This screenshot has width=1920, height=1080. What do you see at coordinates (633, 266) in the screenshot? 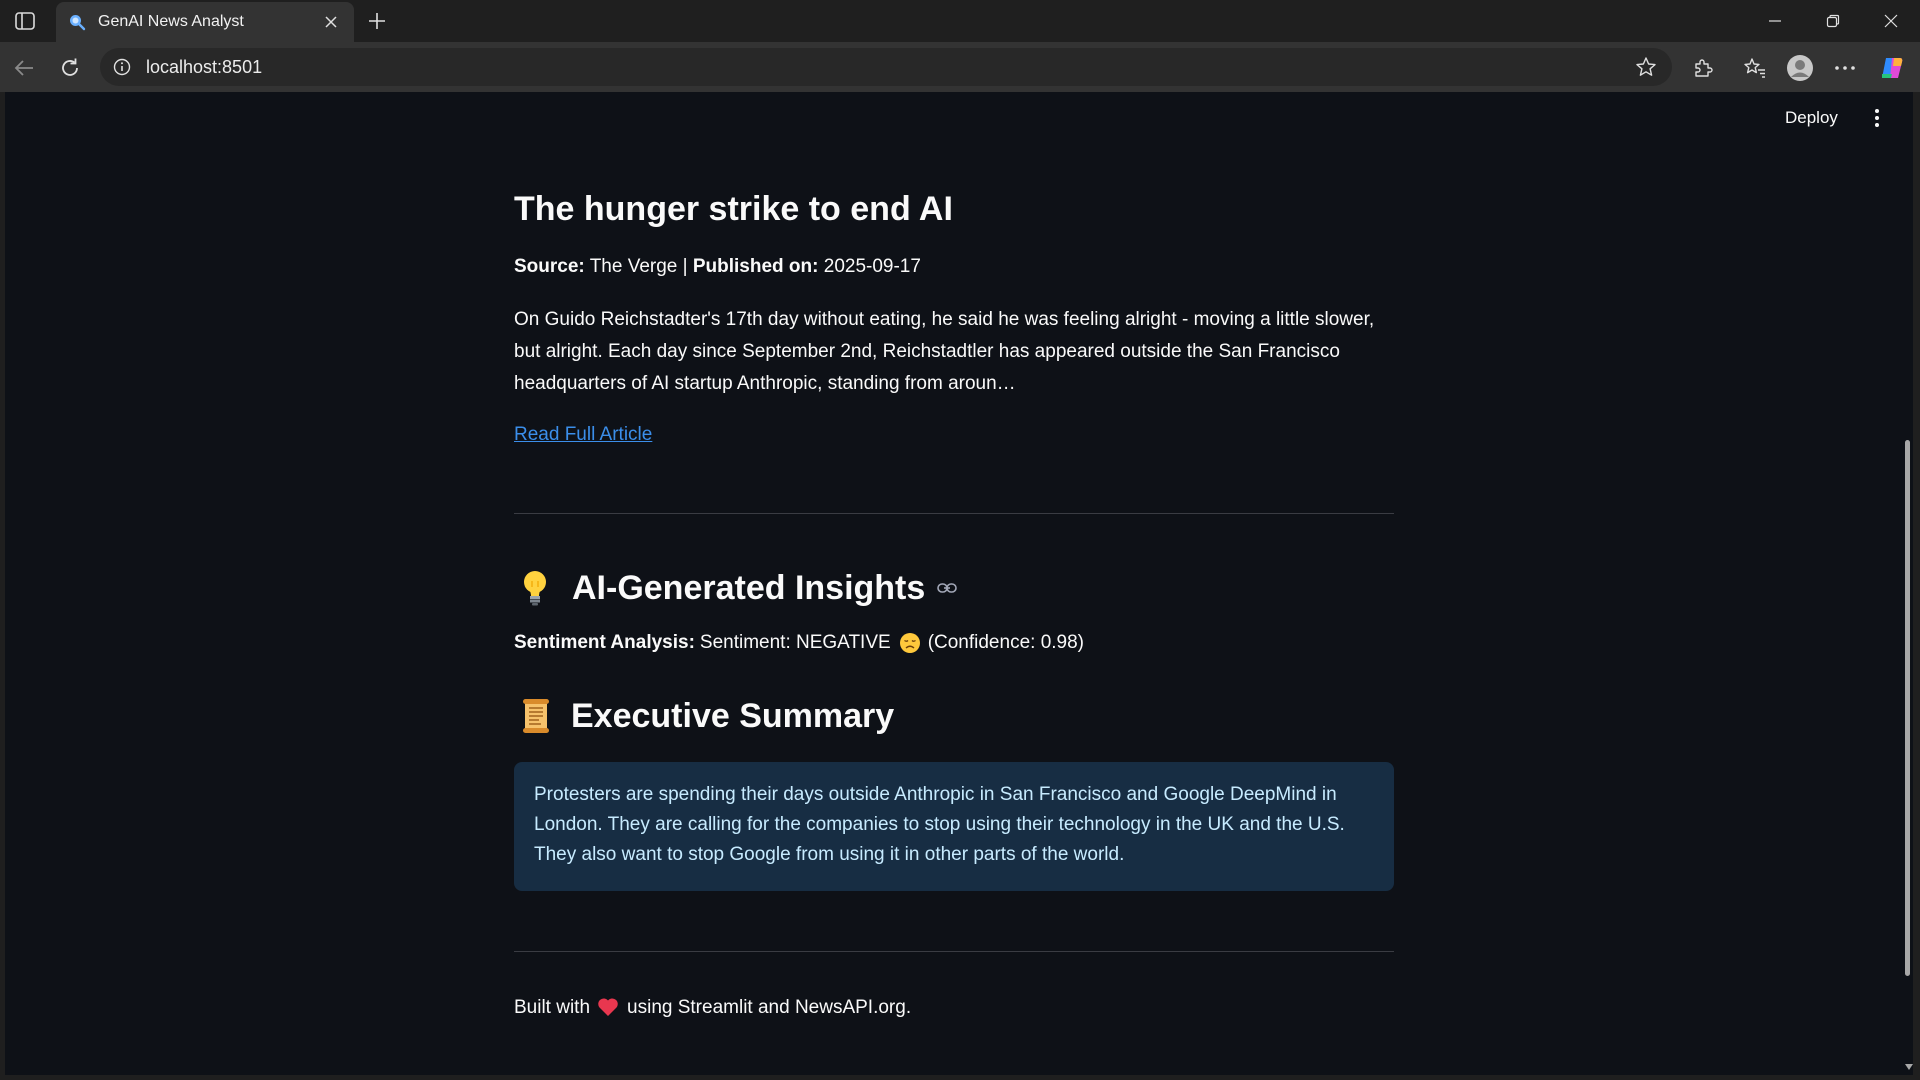
I see `source-value: The Verge` at bounding box center [633, 266].